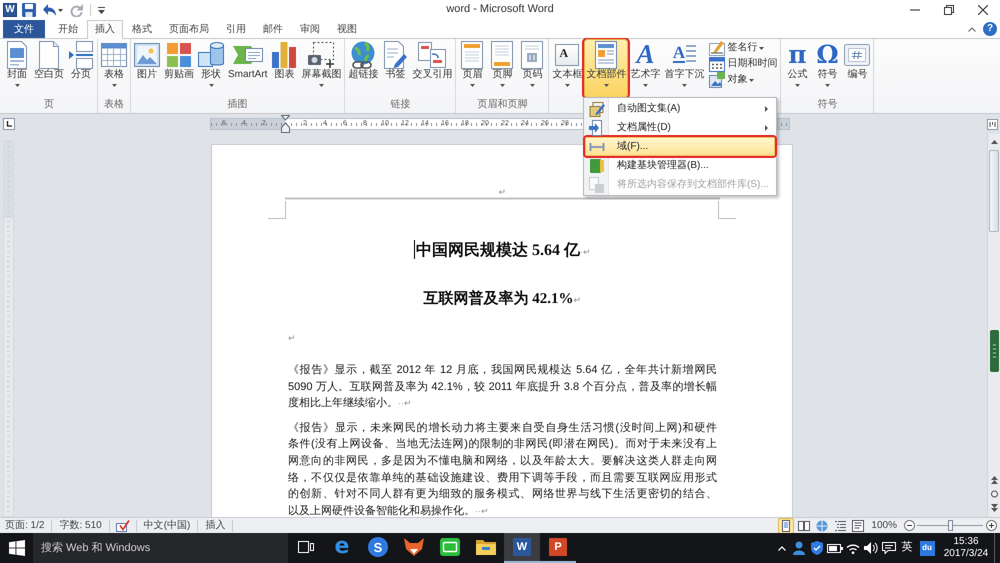 This screenshot has height=563, width=1000. Describe the element at coordinates (142, 29) in the screenshot. I see `ribbon-tab: 格式` at that location.